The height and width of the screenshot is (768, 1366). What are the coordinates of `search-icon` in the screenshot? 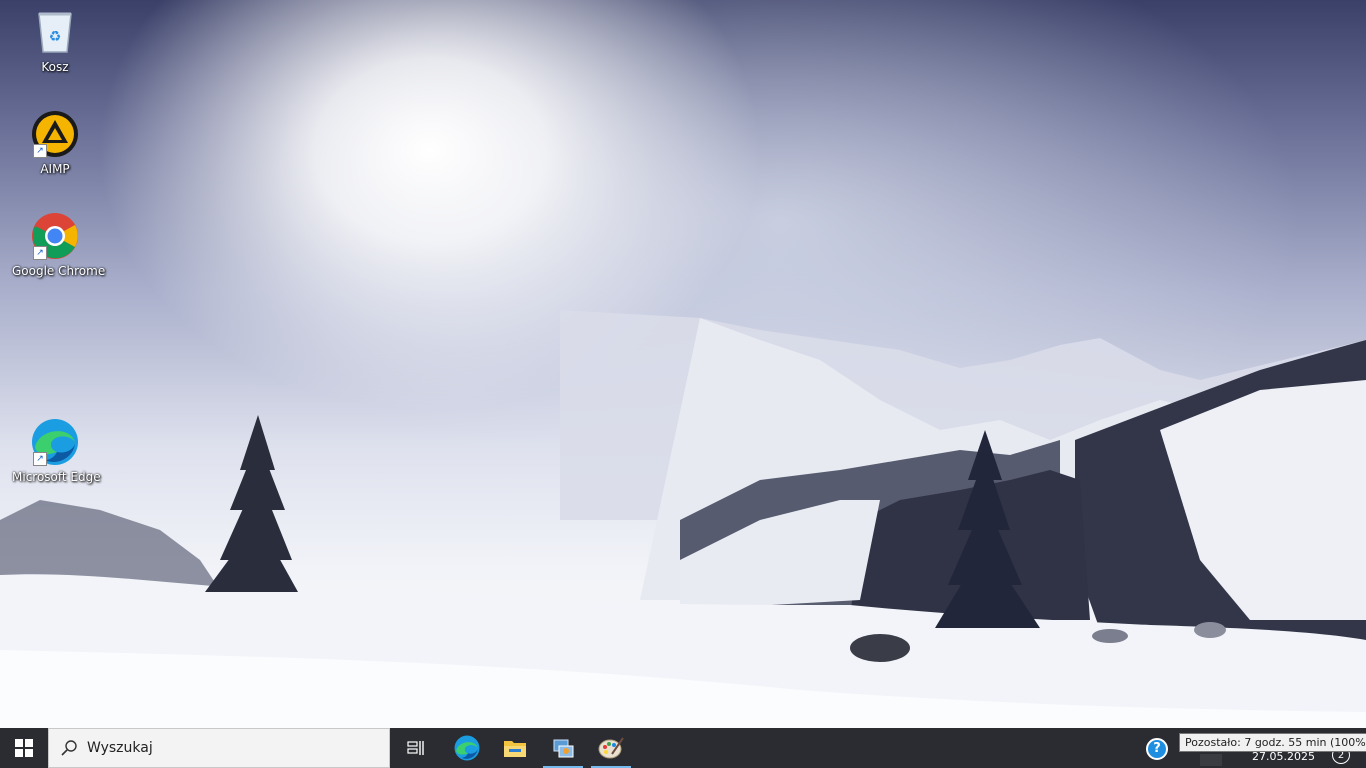 It's located at (69, 748).